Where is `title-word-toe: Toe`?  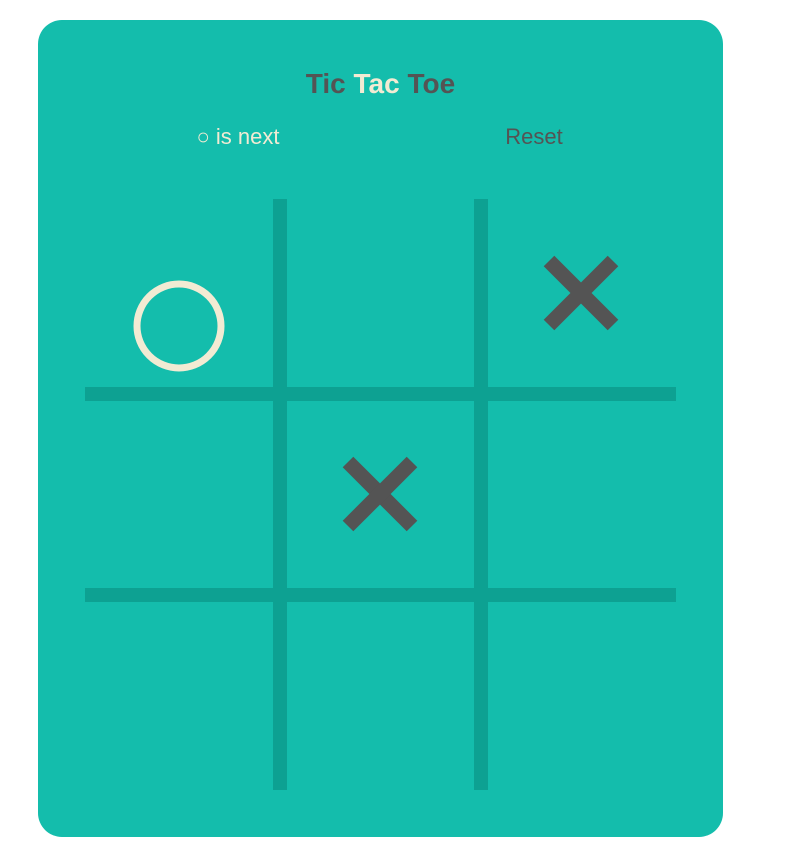
title-word-toe: Toe is located at coordinates (431, 83).